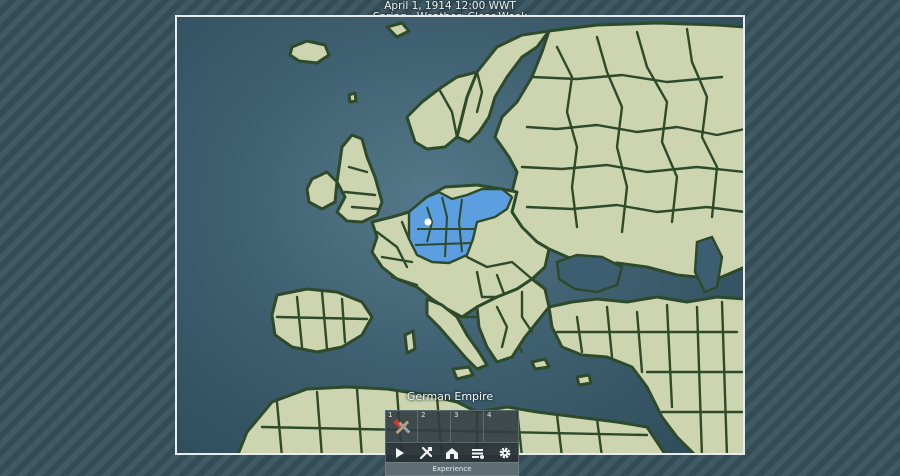  What do you see at coordinates (468, 427) in the screenshot?
I see `hotbar-slot-3: 3` at bounding box center [468, 427].